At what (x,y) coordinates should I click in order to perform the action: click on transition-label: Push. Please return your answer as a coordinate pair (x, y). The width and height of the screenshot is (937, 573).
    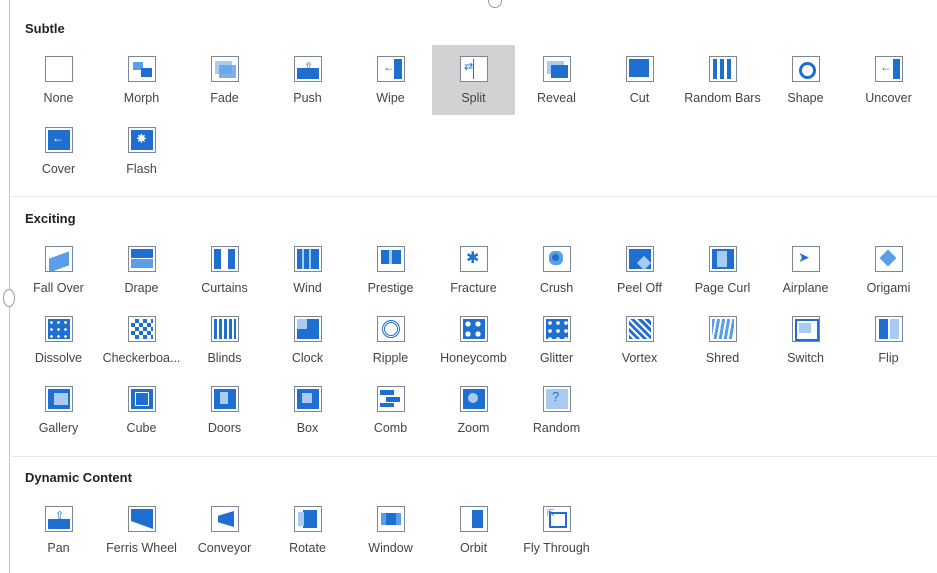
    Looking at the image, I should click on (307, 98).